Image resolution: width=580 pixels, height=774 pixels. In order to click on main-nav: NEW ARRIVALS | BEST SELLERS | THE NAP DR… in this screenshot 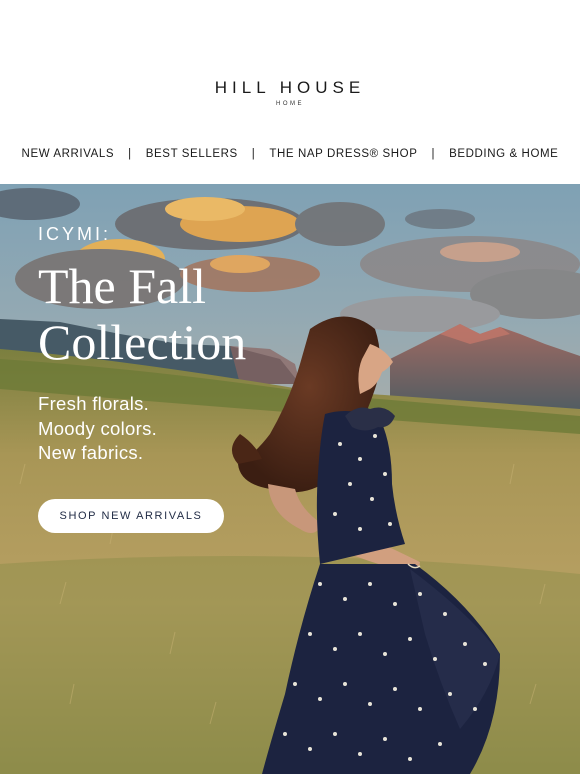, I will do `click(290, 154)`.